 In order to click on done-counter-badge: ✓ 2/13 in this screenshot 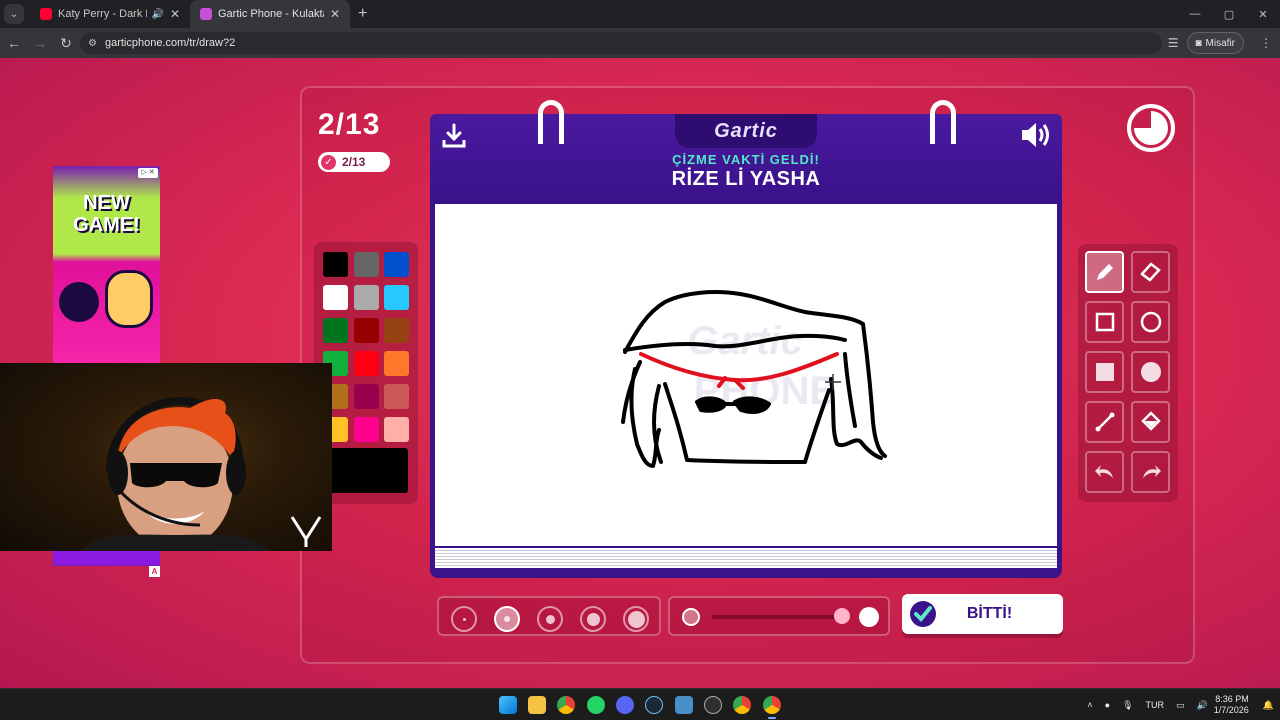, I will do `click(354, 162)`.